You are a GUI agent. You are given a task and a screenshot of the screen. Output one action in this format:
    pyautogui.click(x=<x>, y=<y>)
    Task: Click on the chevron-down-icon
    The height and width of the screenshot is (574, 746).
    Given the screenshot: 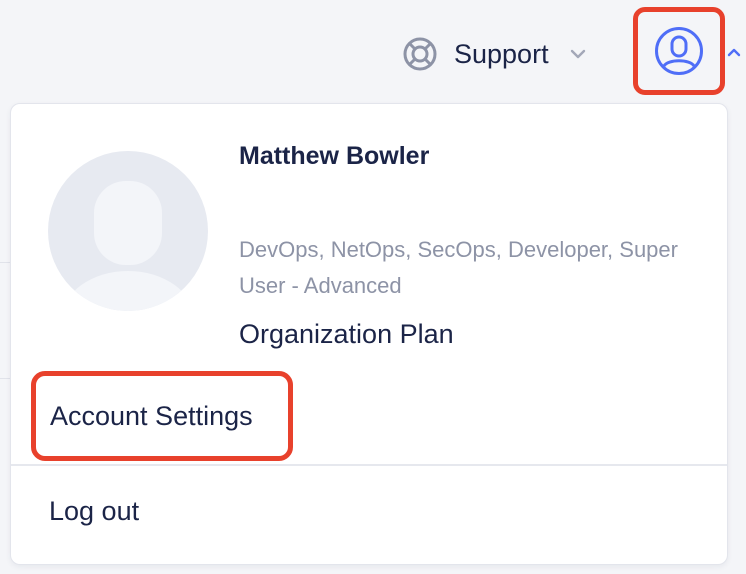 What is the action you would take?
    pyautogui.click(x=577, y=54)
    